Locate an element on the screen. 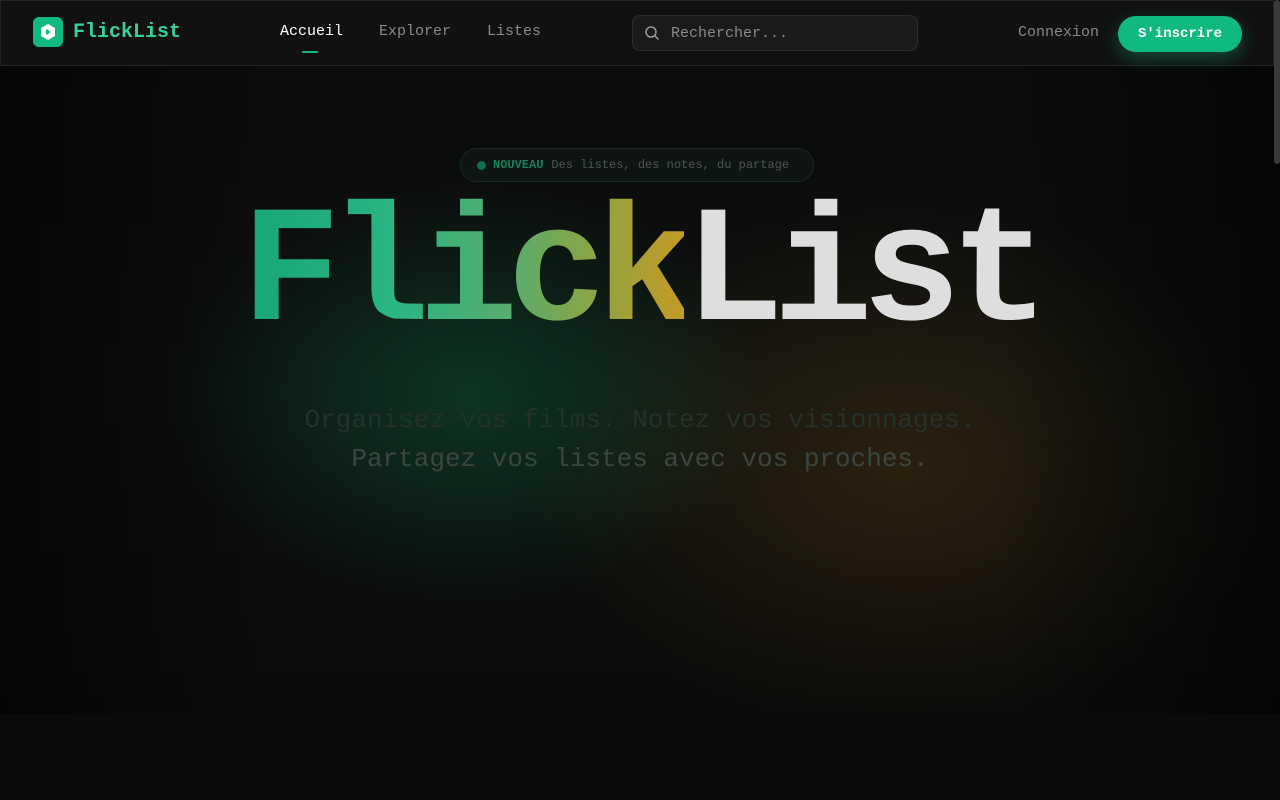 This screenshot has width=1280, height=800. logo-link: FlickList is located at coordinates (107, 32).